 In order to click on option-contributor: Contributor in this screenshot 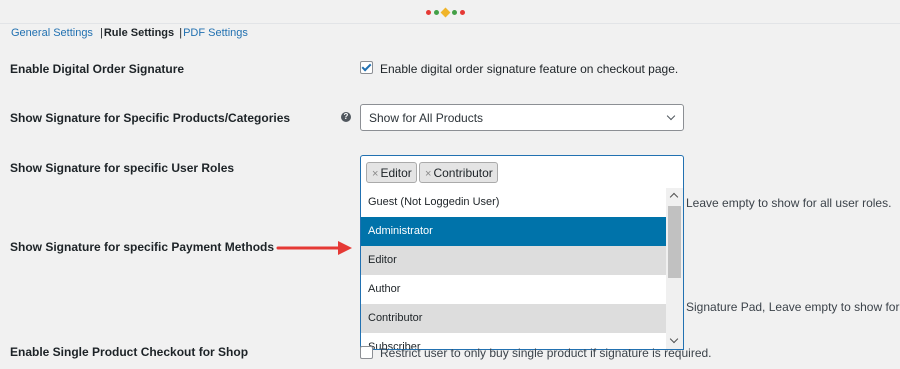, I will do `click(514, 318)`.